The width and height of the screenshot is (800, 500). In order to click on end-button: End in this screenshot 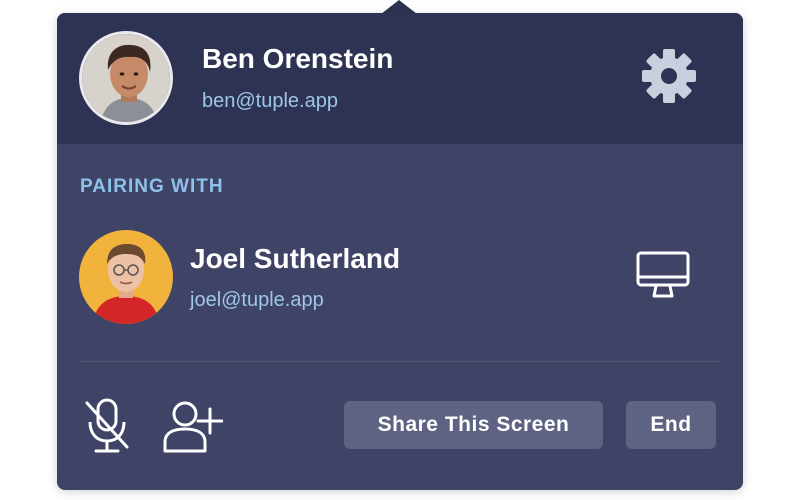, I will do `click(671, 425)`.